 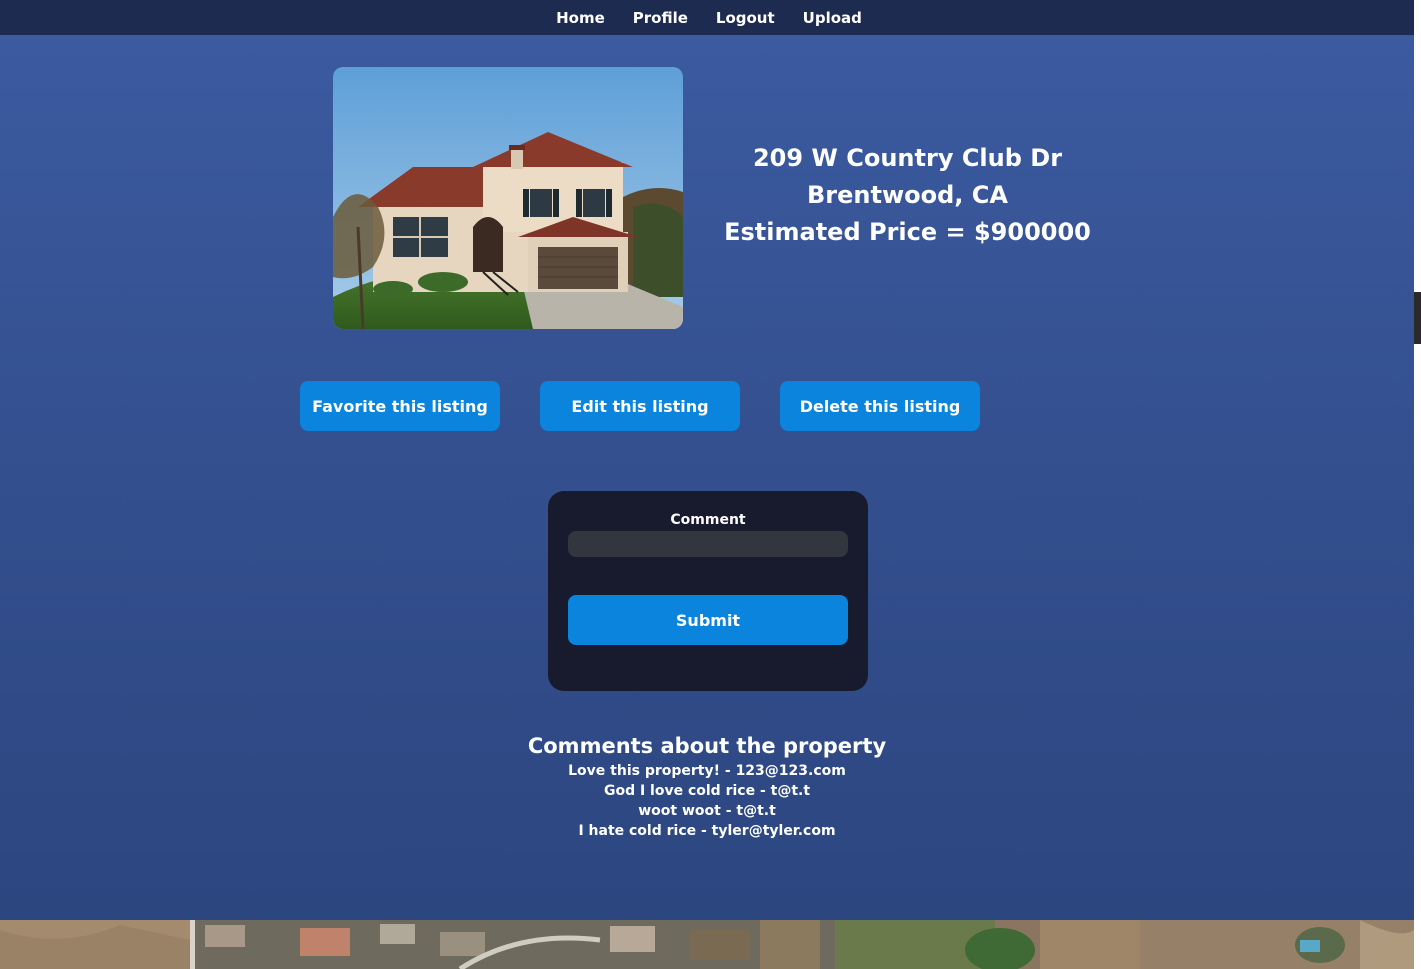 I want to click on comment-form: Comment Submit, so click(x=708, y=591).